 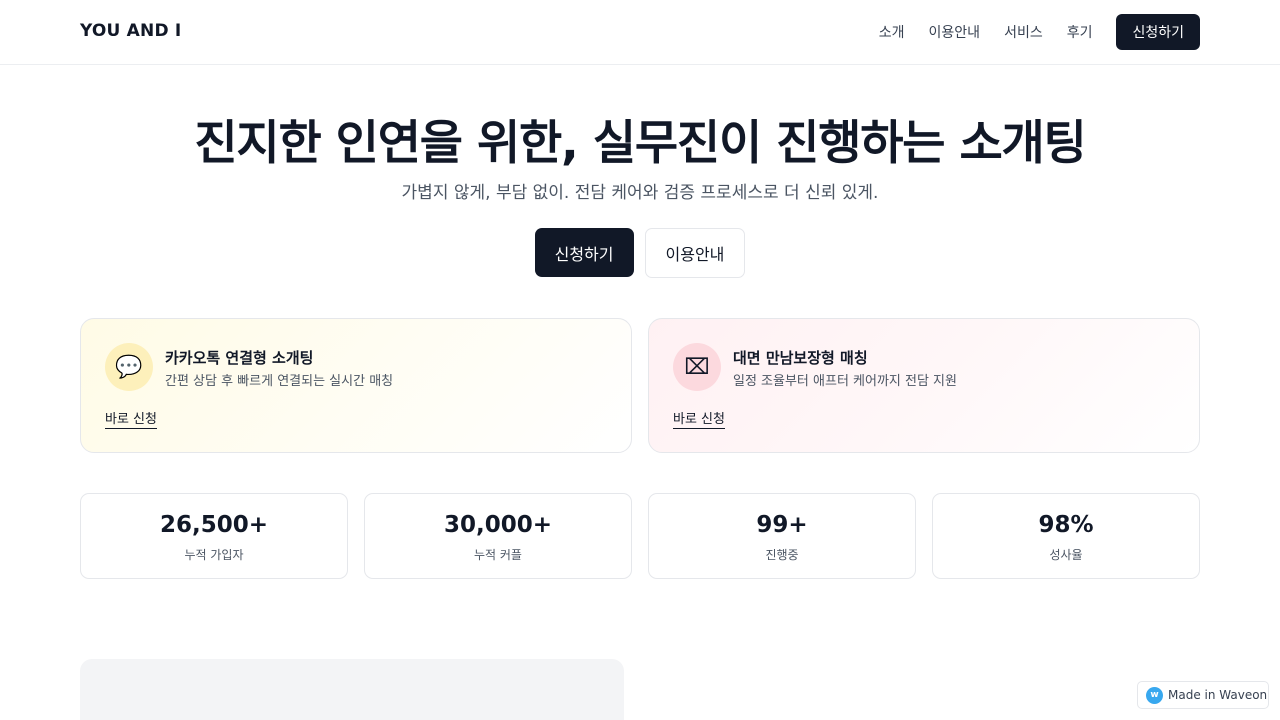 I want to click on stat-card-members: 26,500+ 누적 가입자, so click(x=214, y=536).